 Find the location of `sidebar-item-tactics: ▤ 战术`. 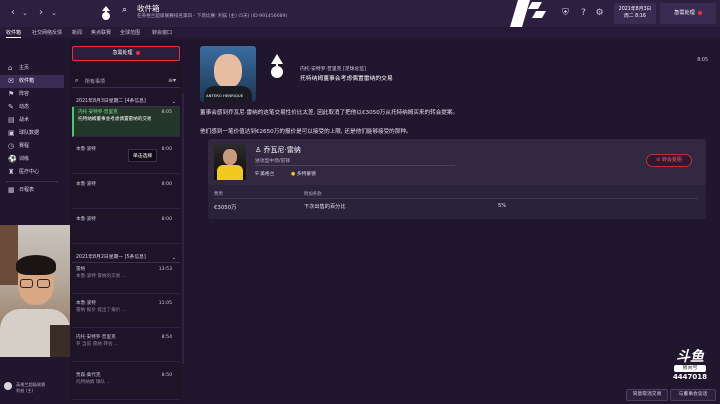

sidebar-item-tactics: ▤ 战术 is located at coordinates (32, 120).